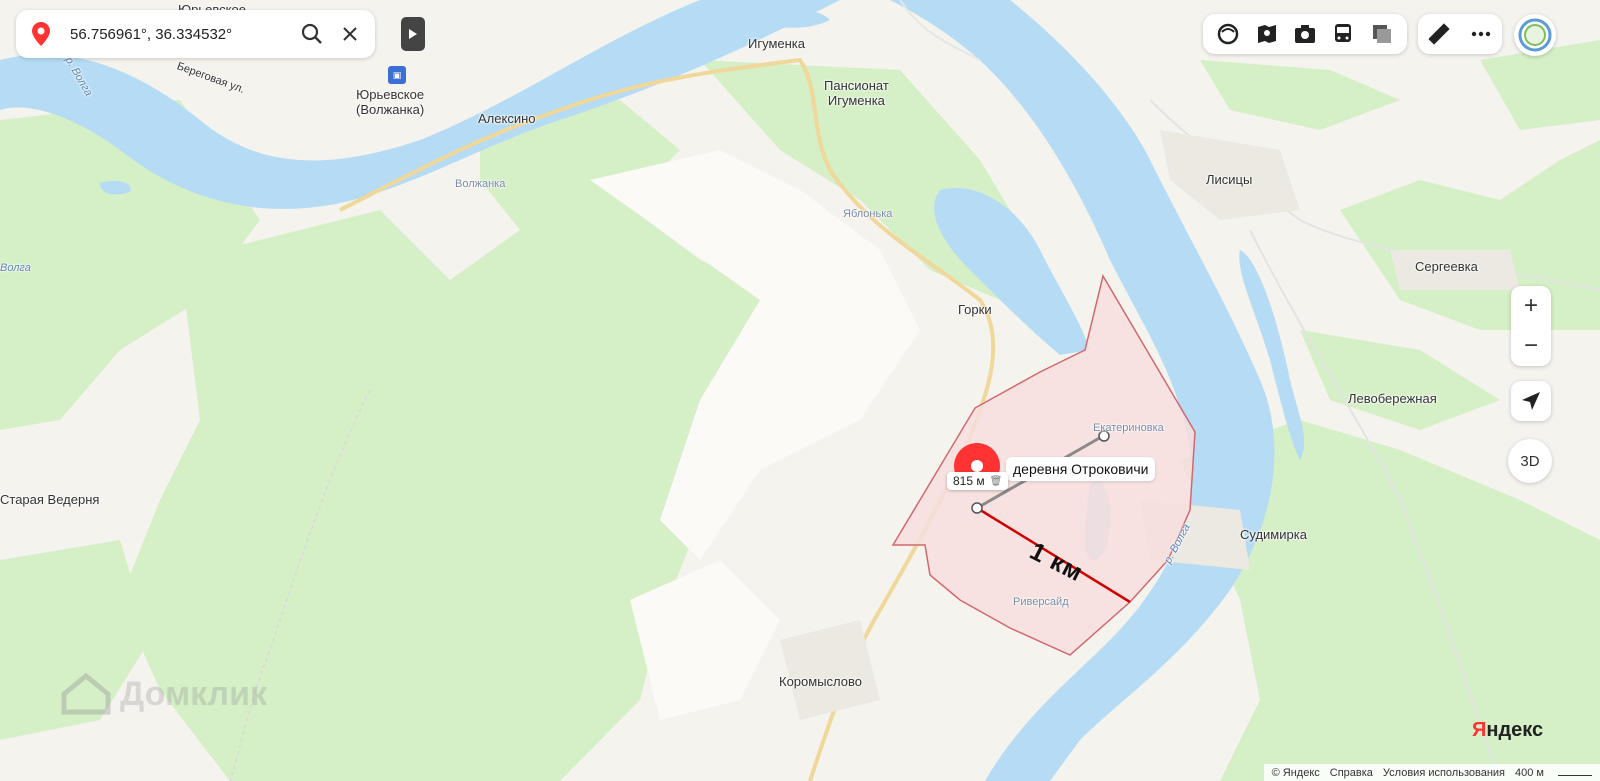 This screenshot has height=781, width=1600. Describe the element at coordinates (86, 693) in the screenshot. I see `house-logo-icon` at that location.